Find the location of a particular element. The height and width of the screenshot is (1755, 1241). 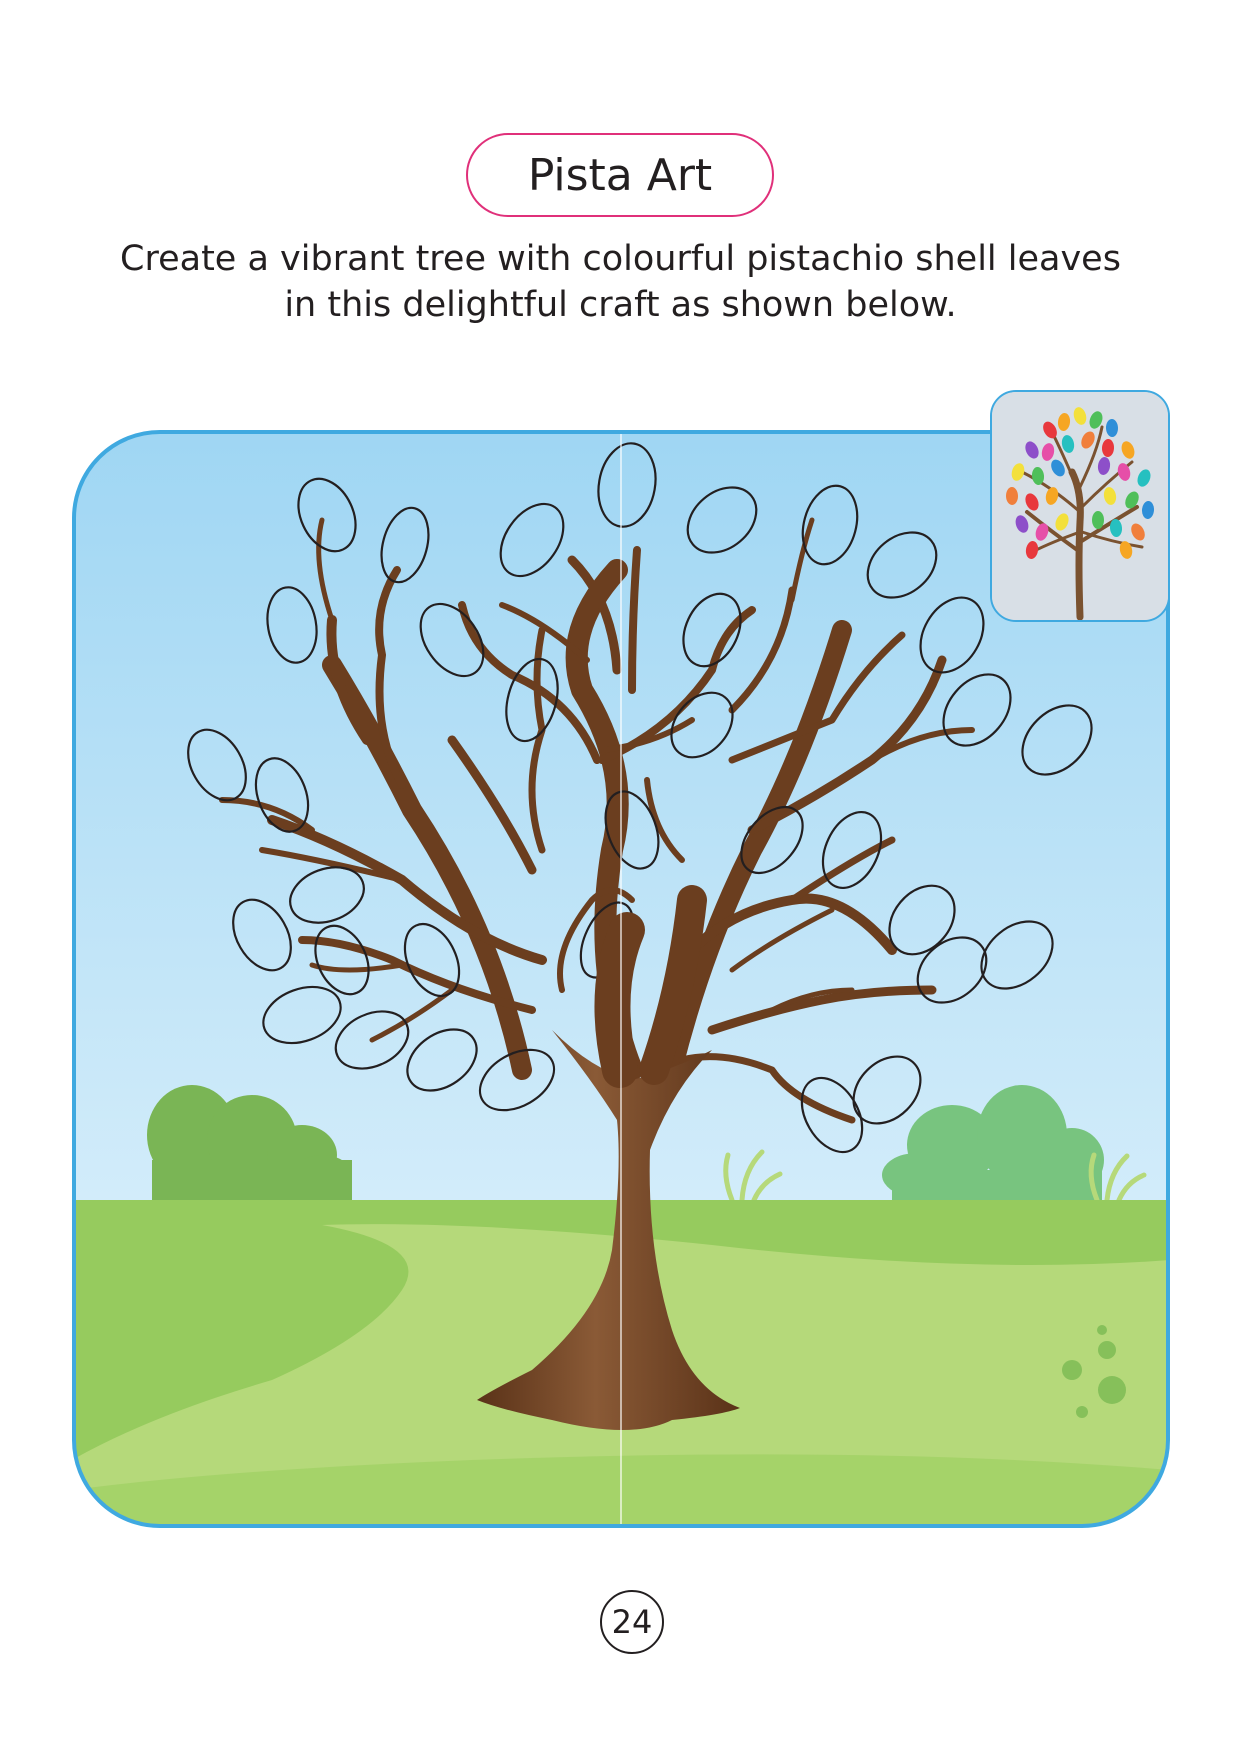

reference-tree-image is located at coordinates (1080, 506).